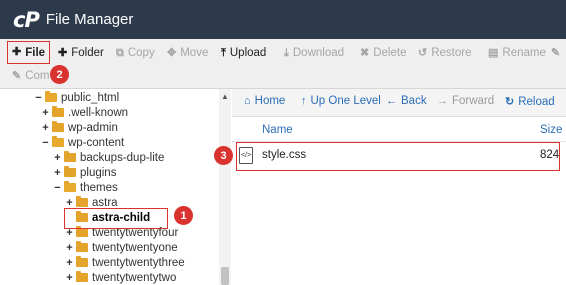 The image size is (566, 285). I want to click on file-button-label: File, so click(35, 52).